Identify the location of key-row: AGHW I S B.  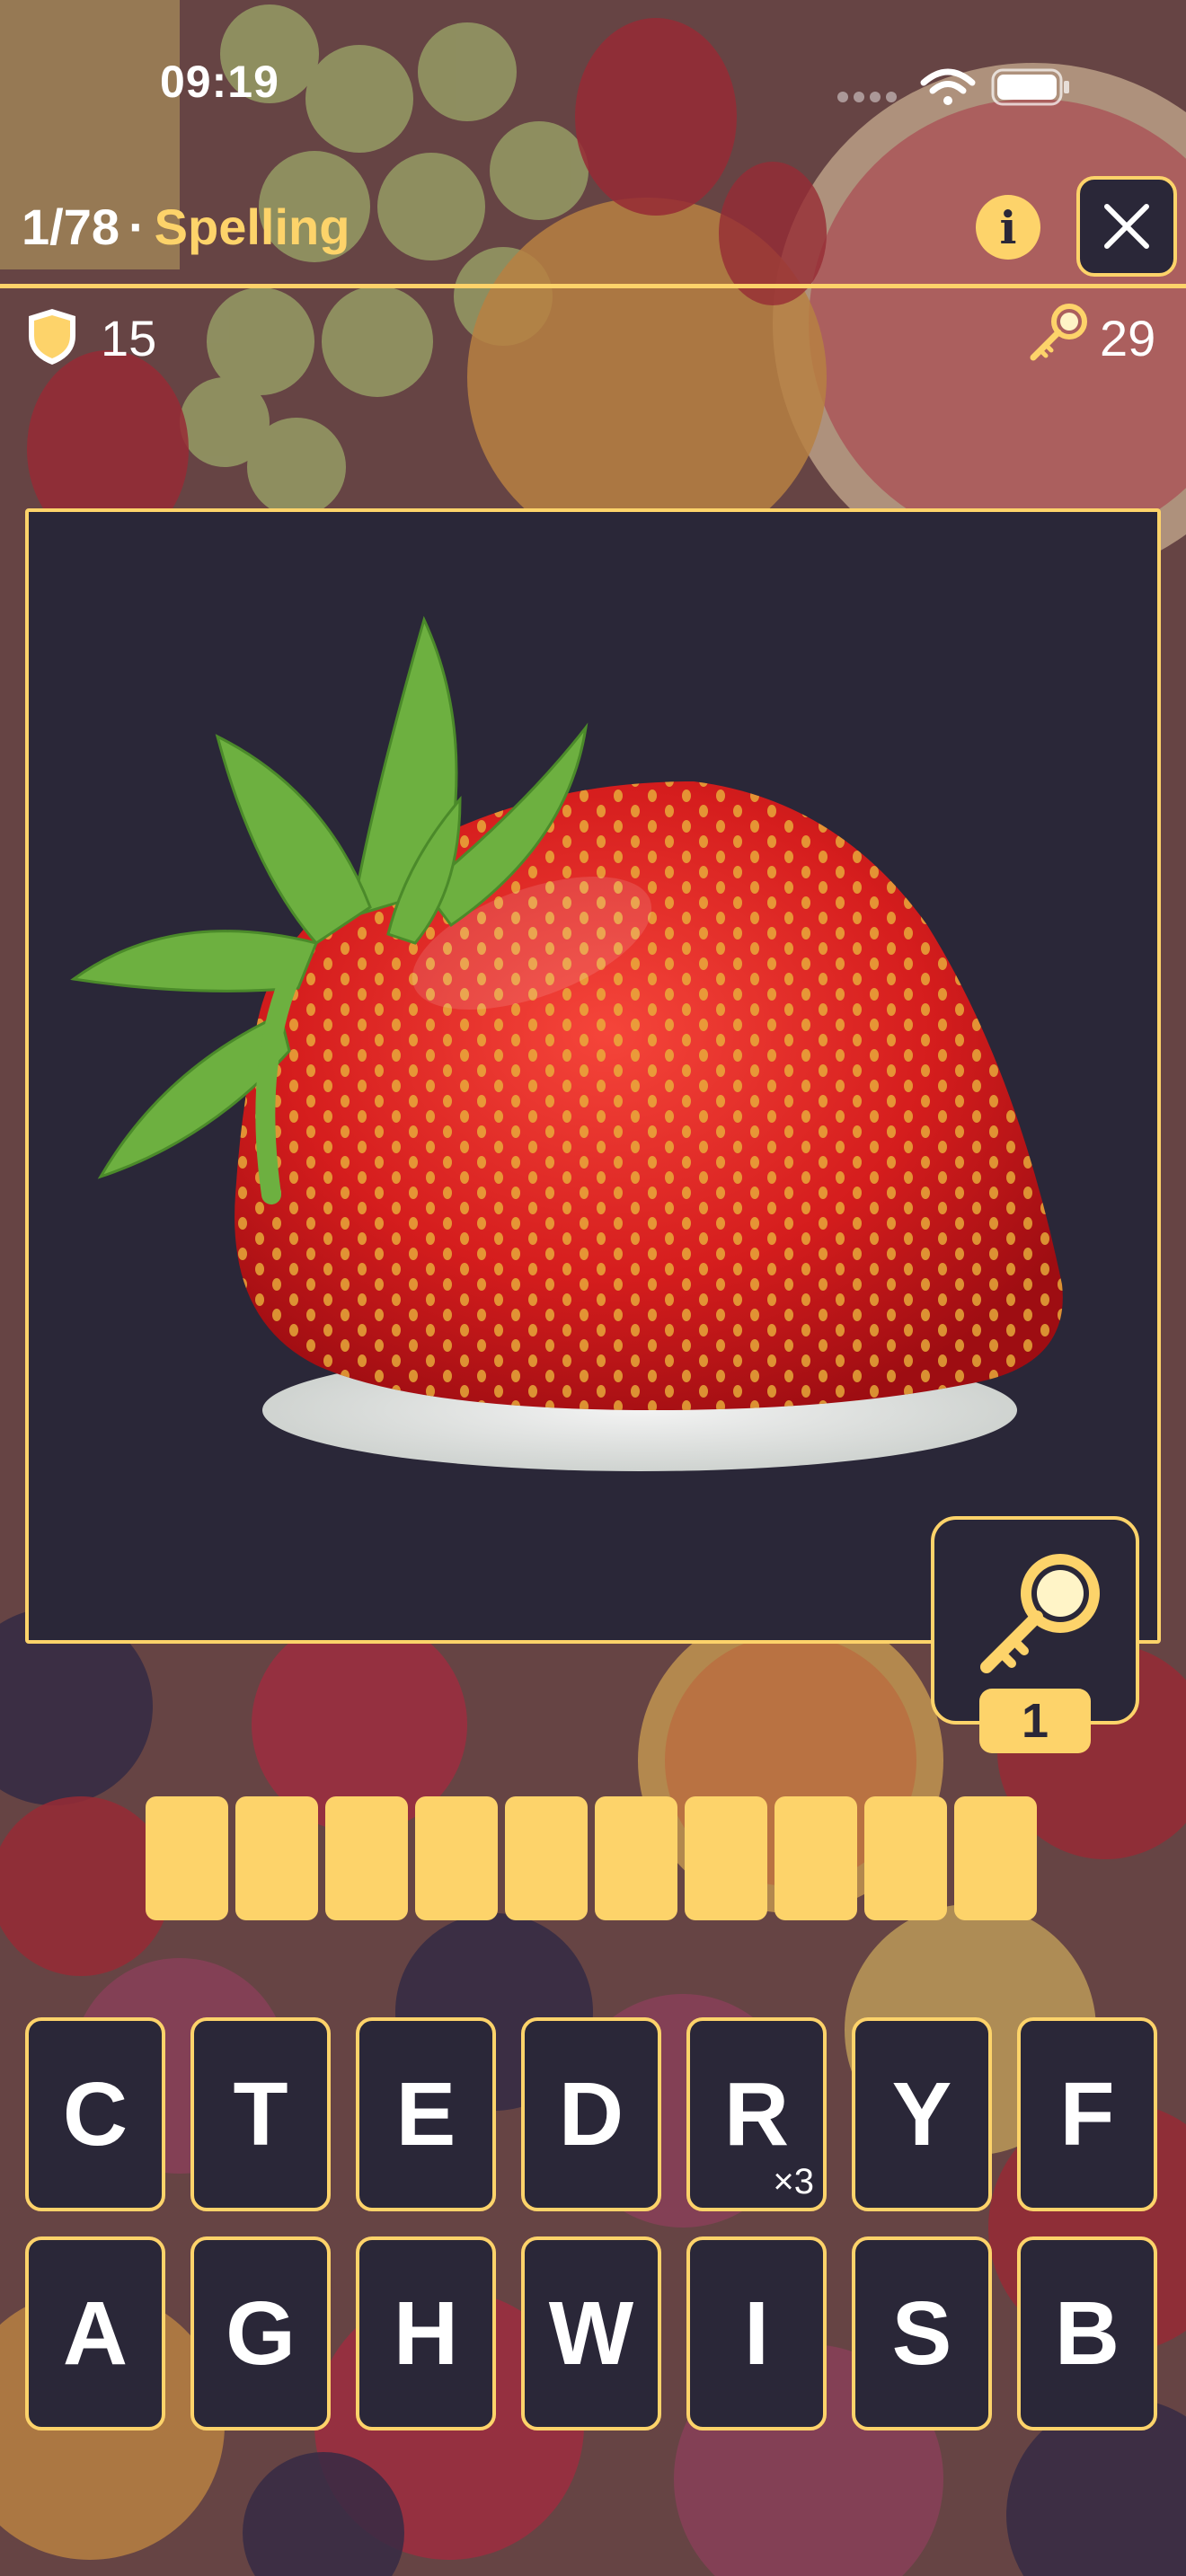
(594, 2333).